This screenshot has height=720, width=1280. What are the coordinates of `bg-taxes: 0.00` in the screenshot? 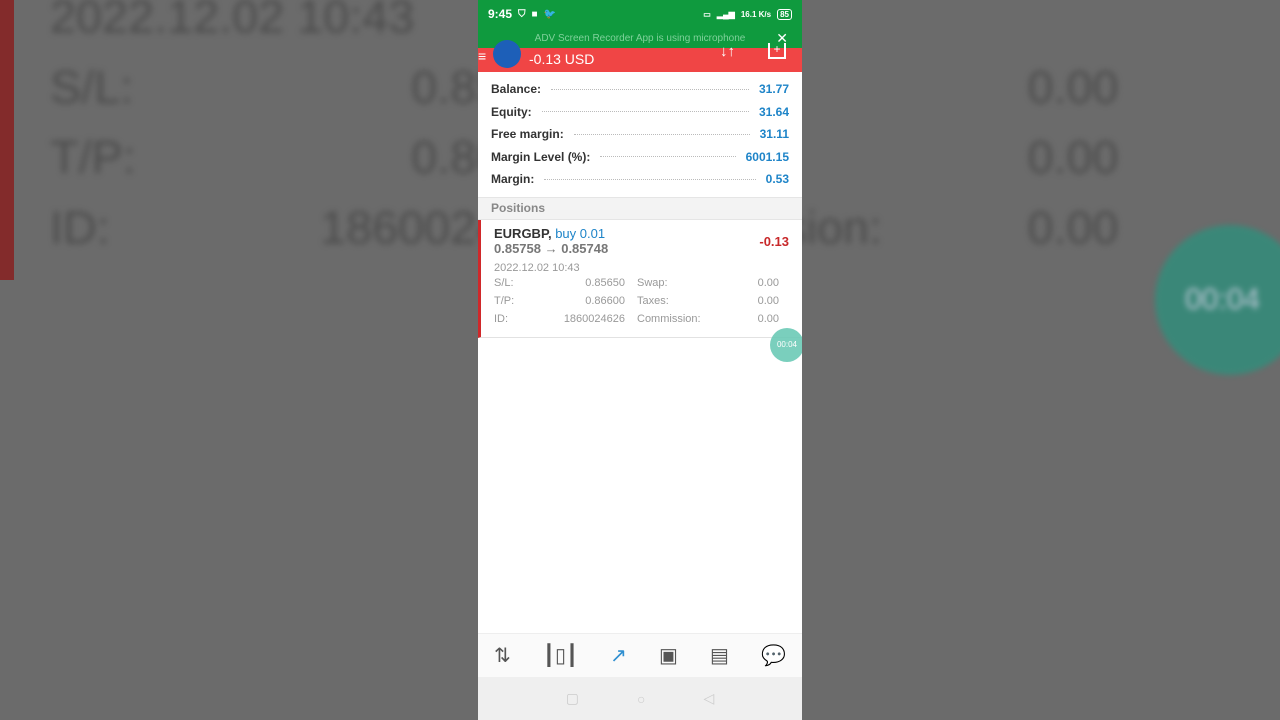 It's located at (1073, 157).